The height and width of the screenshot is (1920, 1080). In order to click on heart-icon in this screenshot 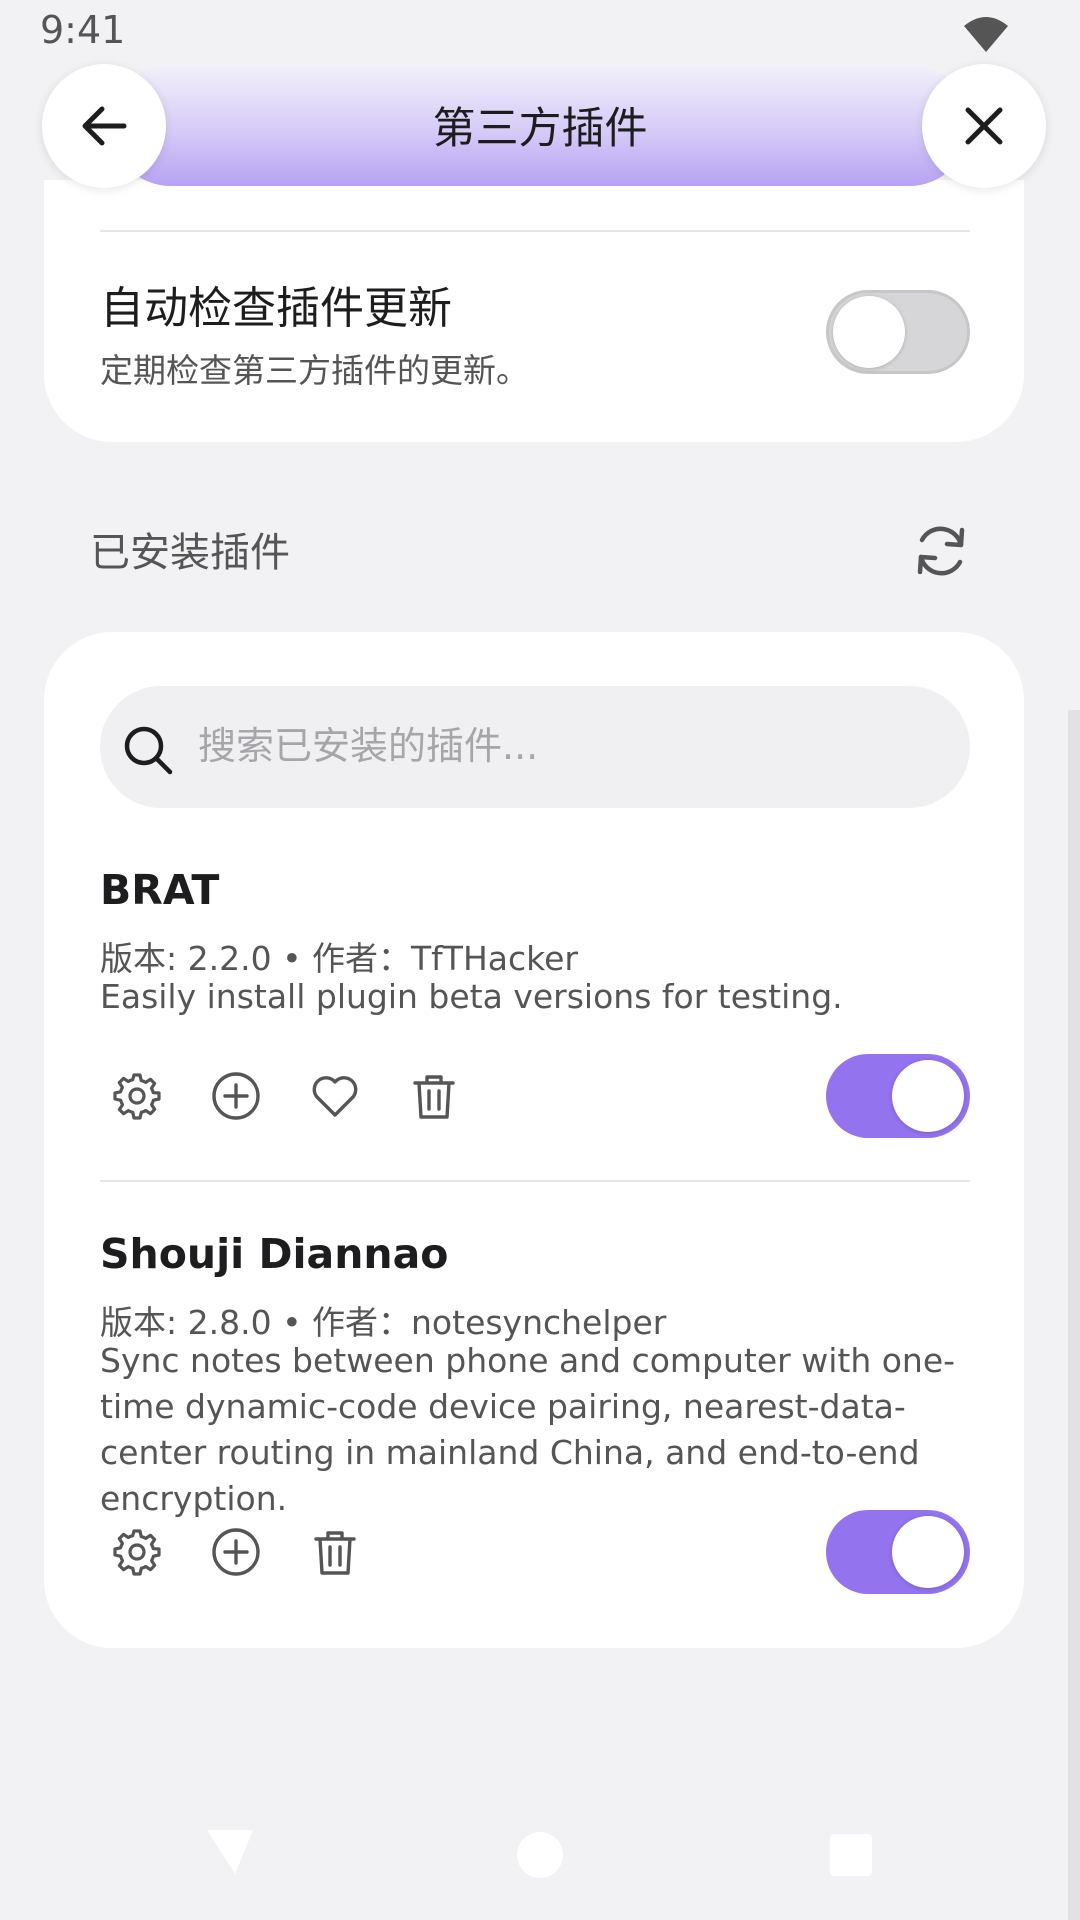, I will do `click(335, 1096)`.